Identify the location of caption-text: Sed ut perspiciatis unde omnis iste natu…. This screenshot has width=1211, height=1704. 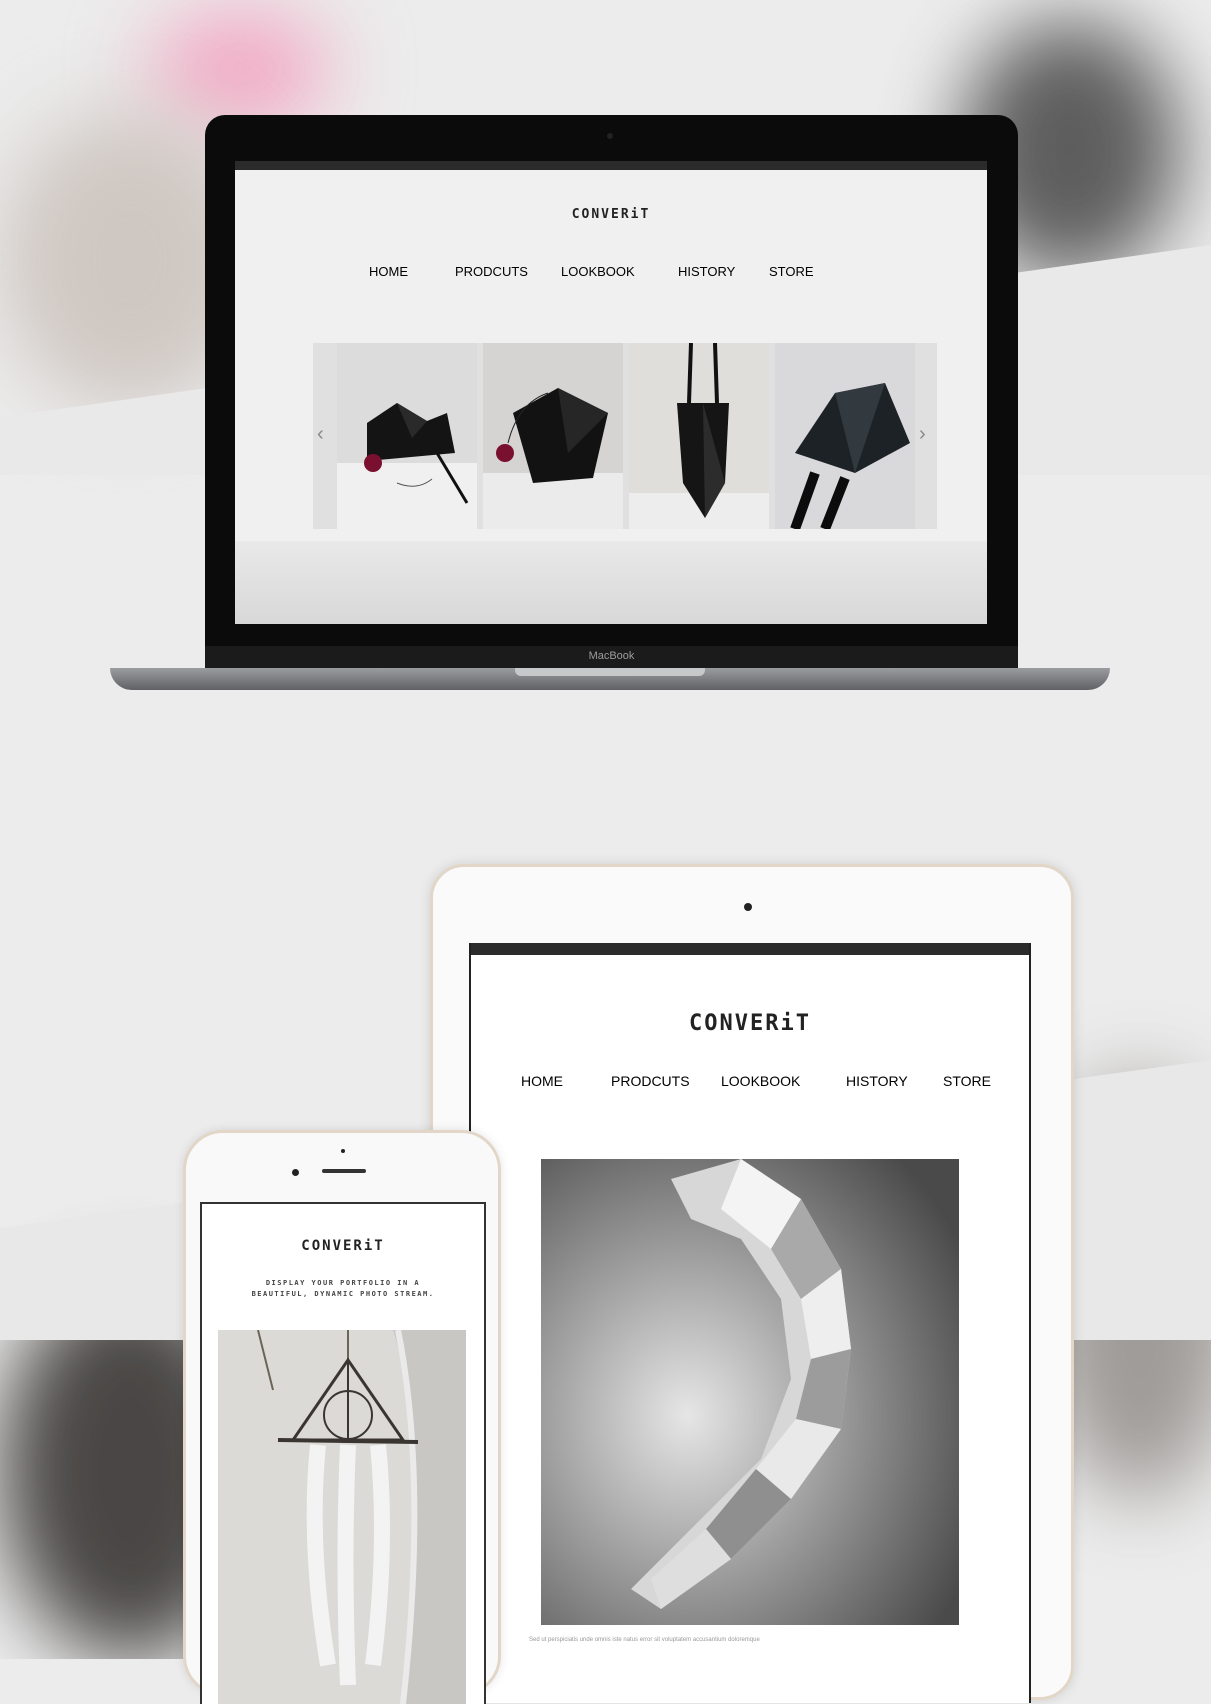
(644, 1640).